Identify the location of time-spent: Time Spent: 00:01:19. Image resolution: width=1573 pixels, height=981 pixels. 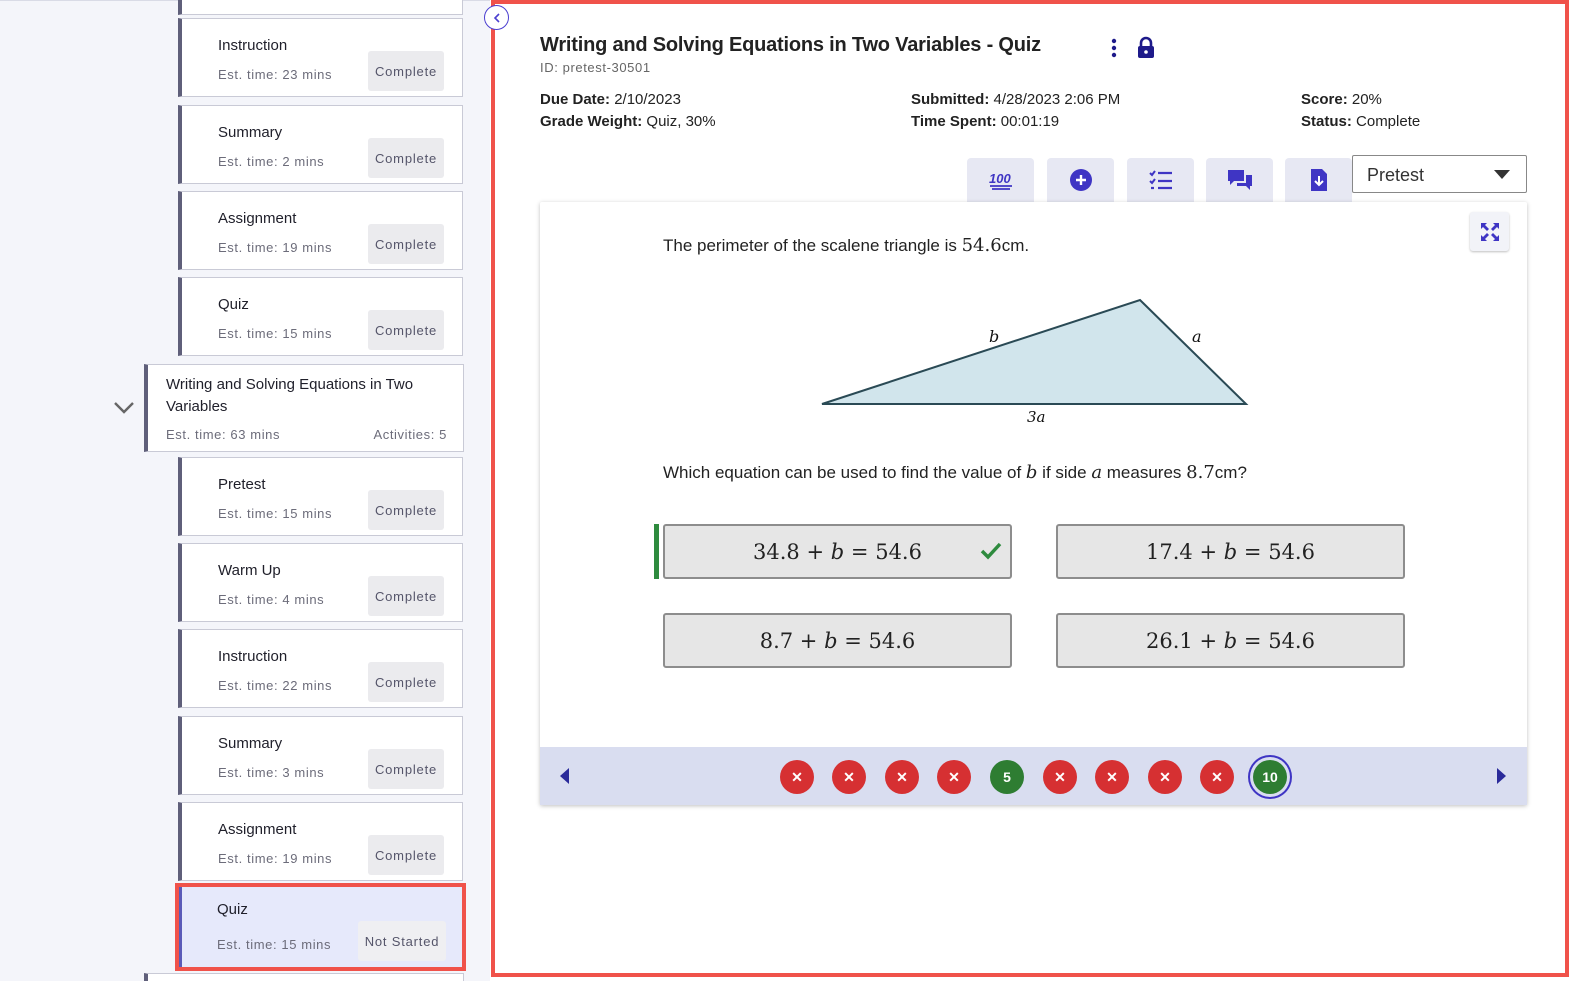
(985, 121).